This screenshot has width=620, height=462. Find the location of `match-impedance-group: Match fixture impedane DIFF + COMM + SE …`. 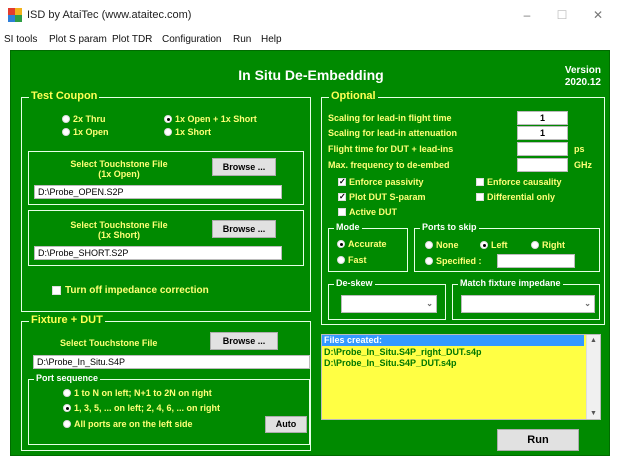

match-impedance-group: Match fixture impedane DIFF + COMM + SE … is located at coordinates (526, 299).